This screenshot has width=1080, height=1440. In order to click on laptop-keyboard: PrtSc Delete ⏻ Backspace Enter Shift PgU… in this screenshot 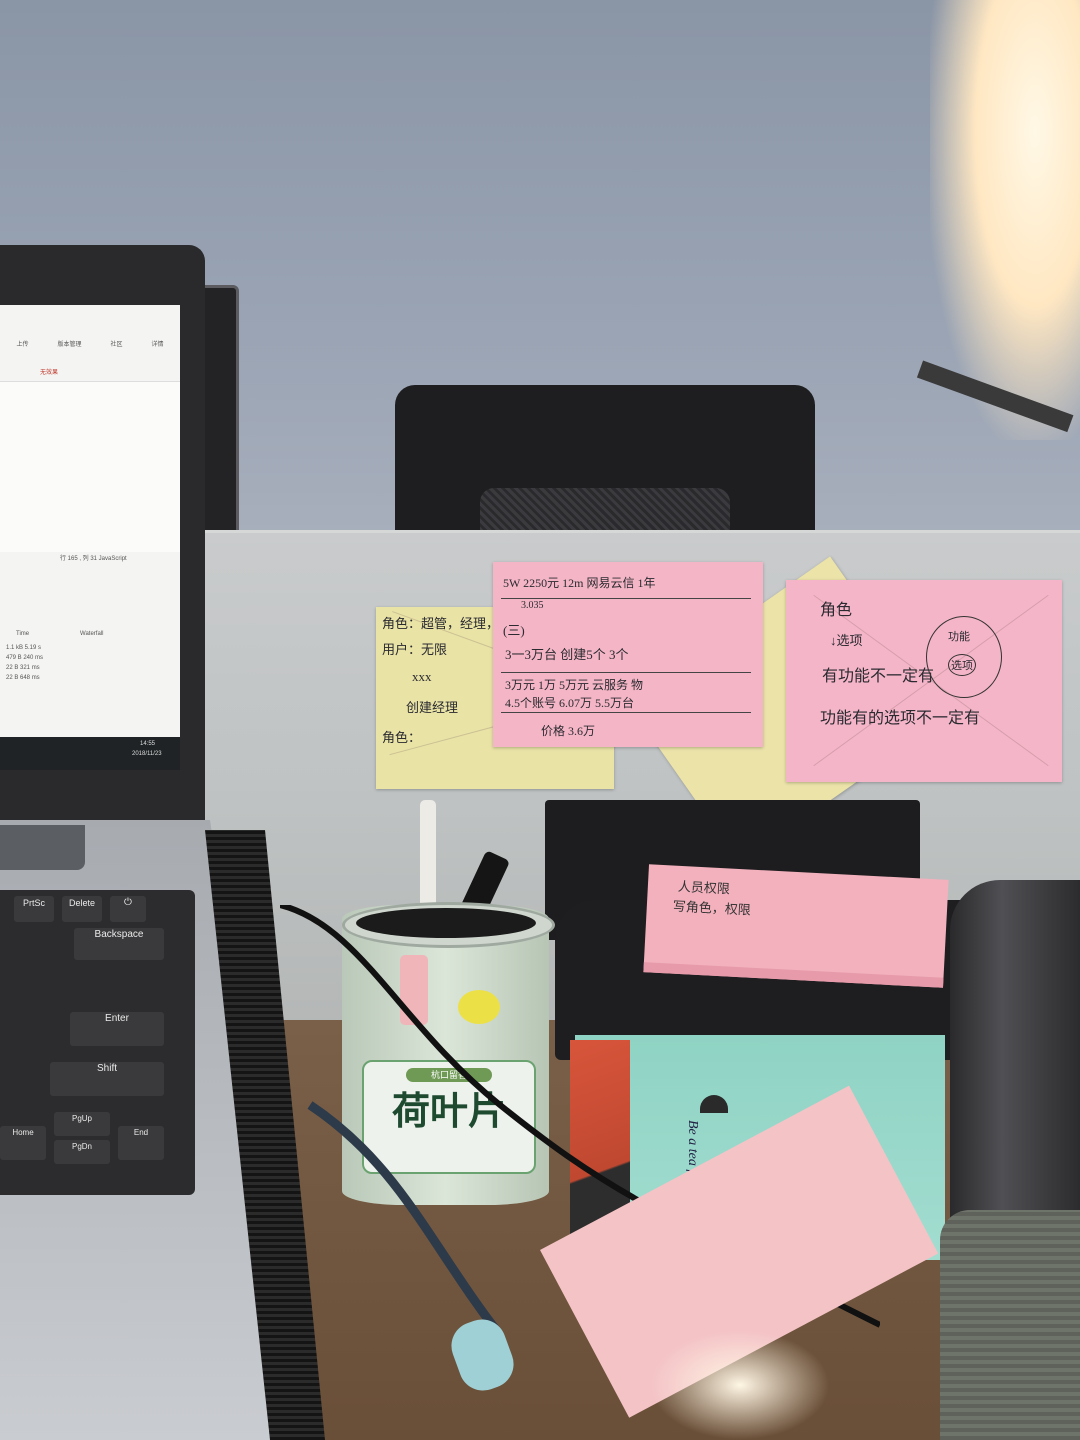, I will do `click(97, 1042)`.